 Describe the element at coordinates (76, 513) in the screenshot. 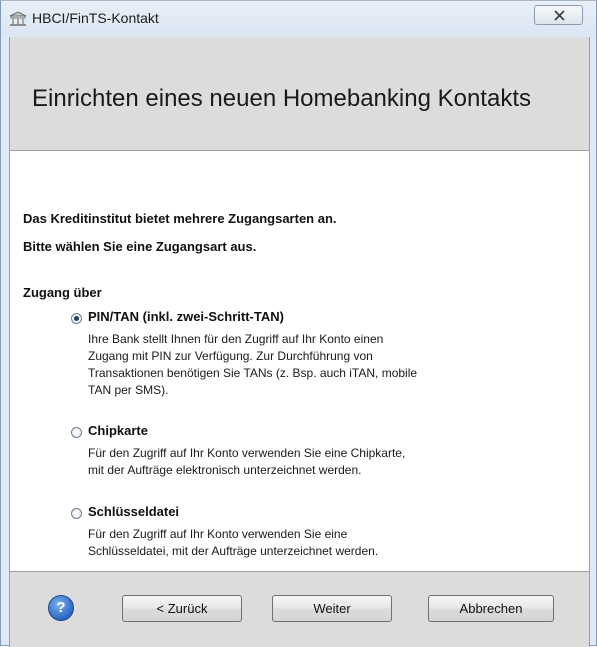

I see `radio-schluesseldatei` at that location.